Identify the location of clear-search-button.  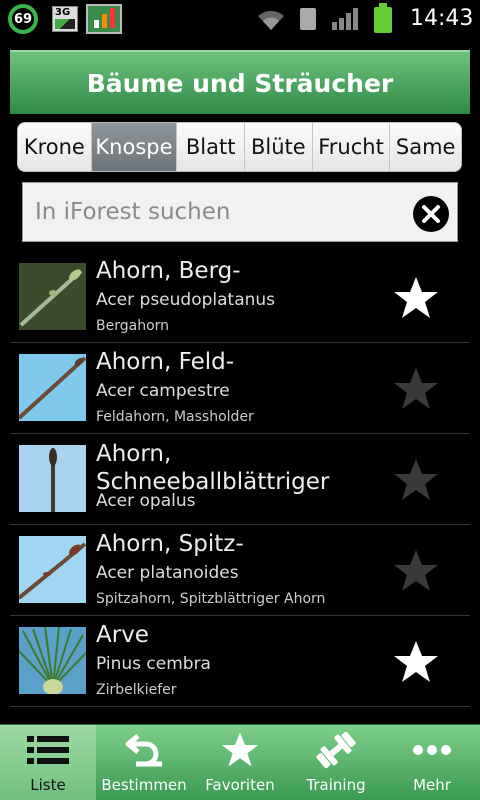
(431, 214).